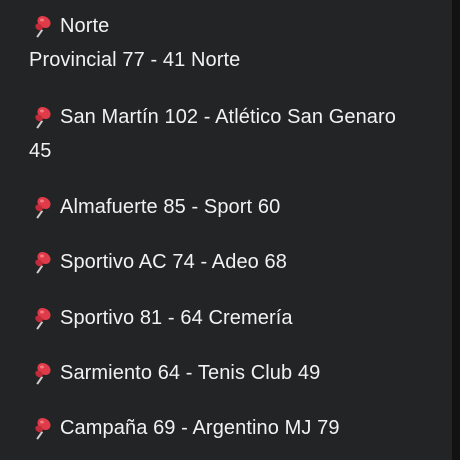  What do you see at coordinates (456, 230) in the screenshot?
I see `right-edge-bar` at bounding box center [456, 230].